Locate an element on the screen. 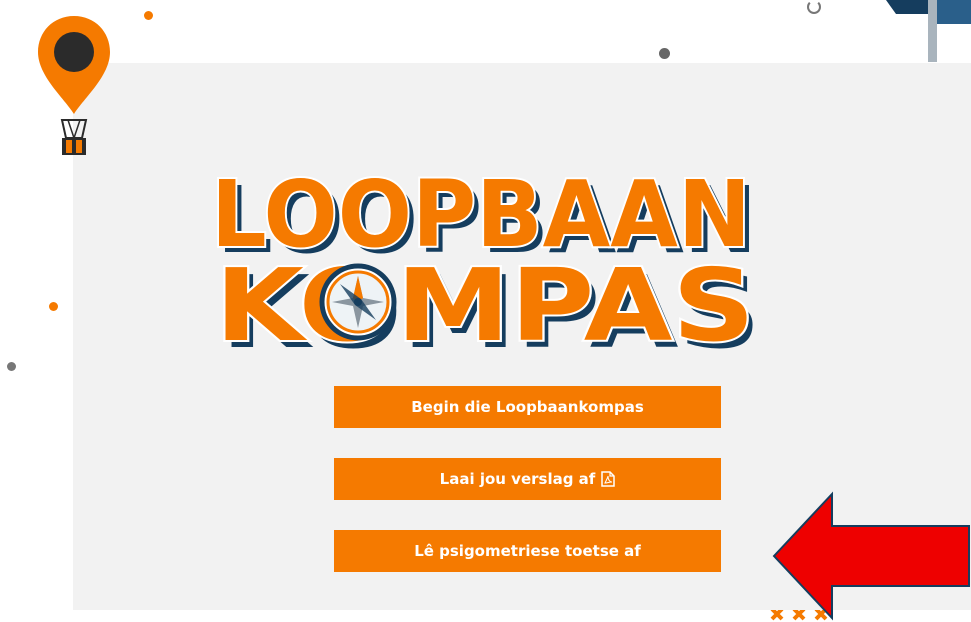 This screenshot has width=971, height=622. signpost-icon is located at coordinates (928, 31).